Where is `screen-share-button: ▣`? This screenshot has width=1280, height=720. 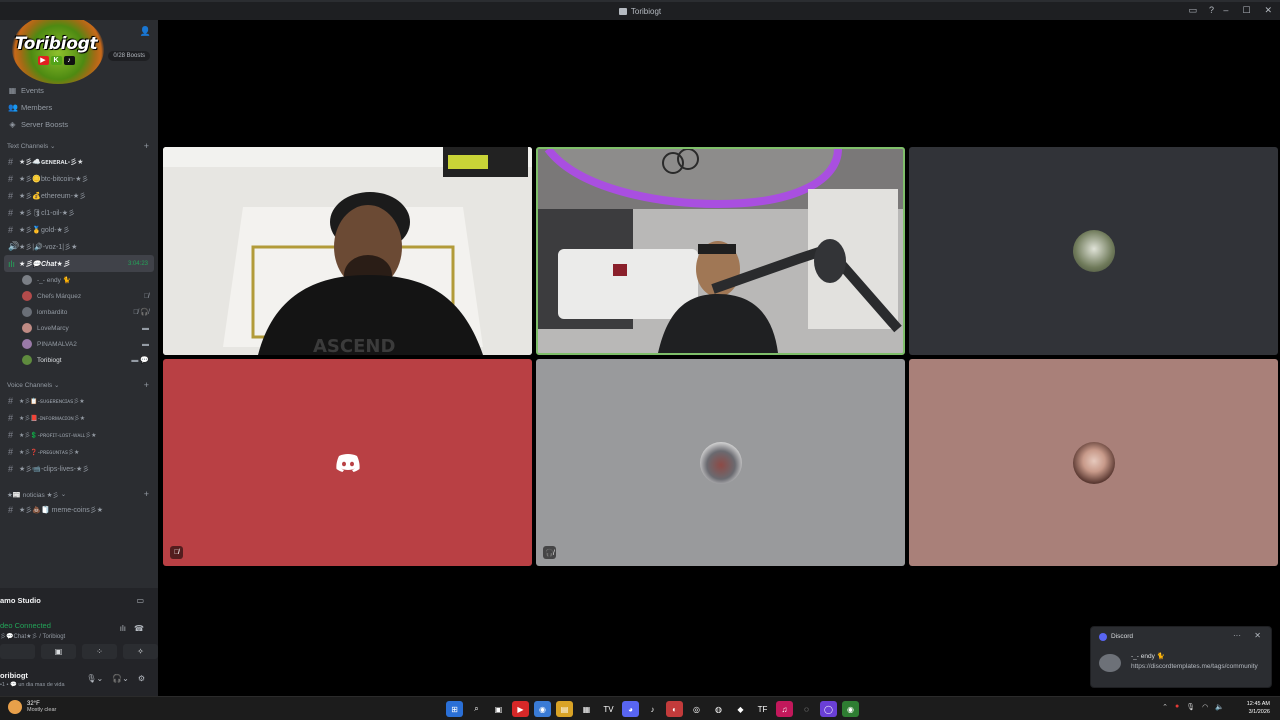
screen-share-button: ▣ is located at coordinates (58, 651).